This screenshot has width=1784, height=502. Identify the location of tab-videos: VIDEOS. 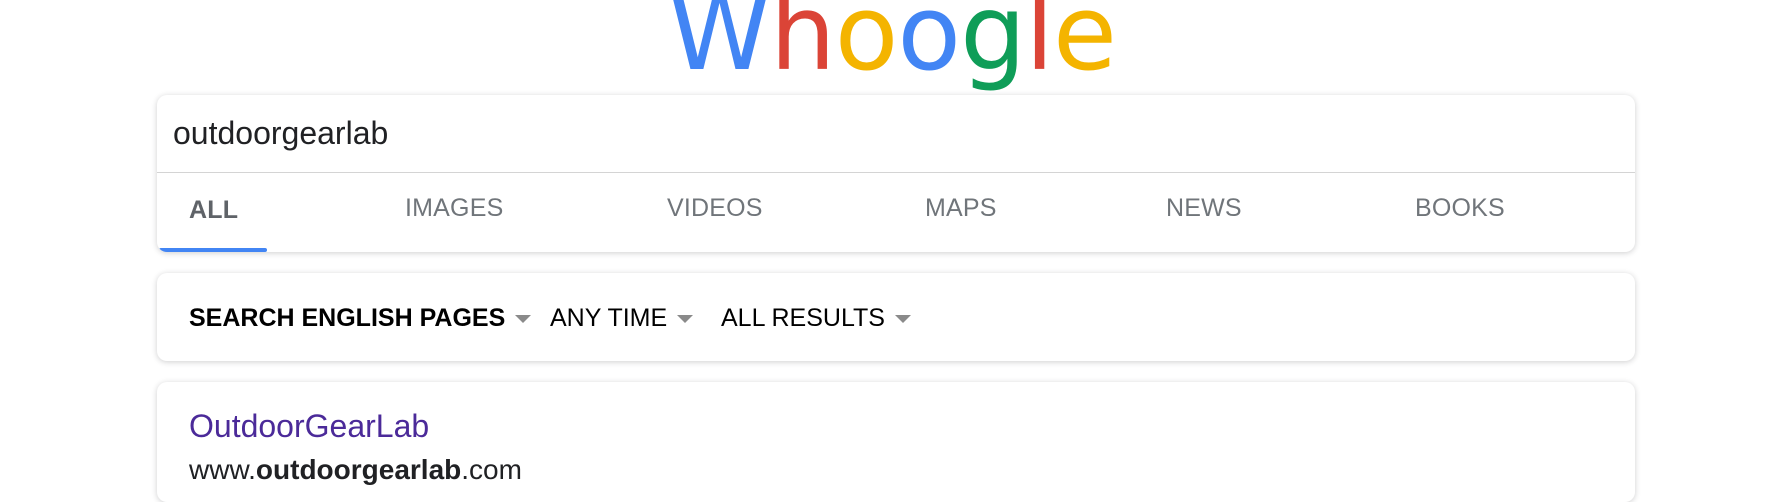
(715, 208).